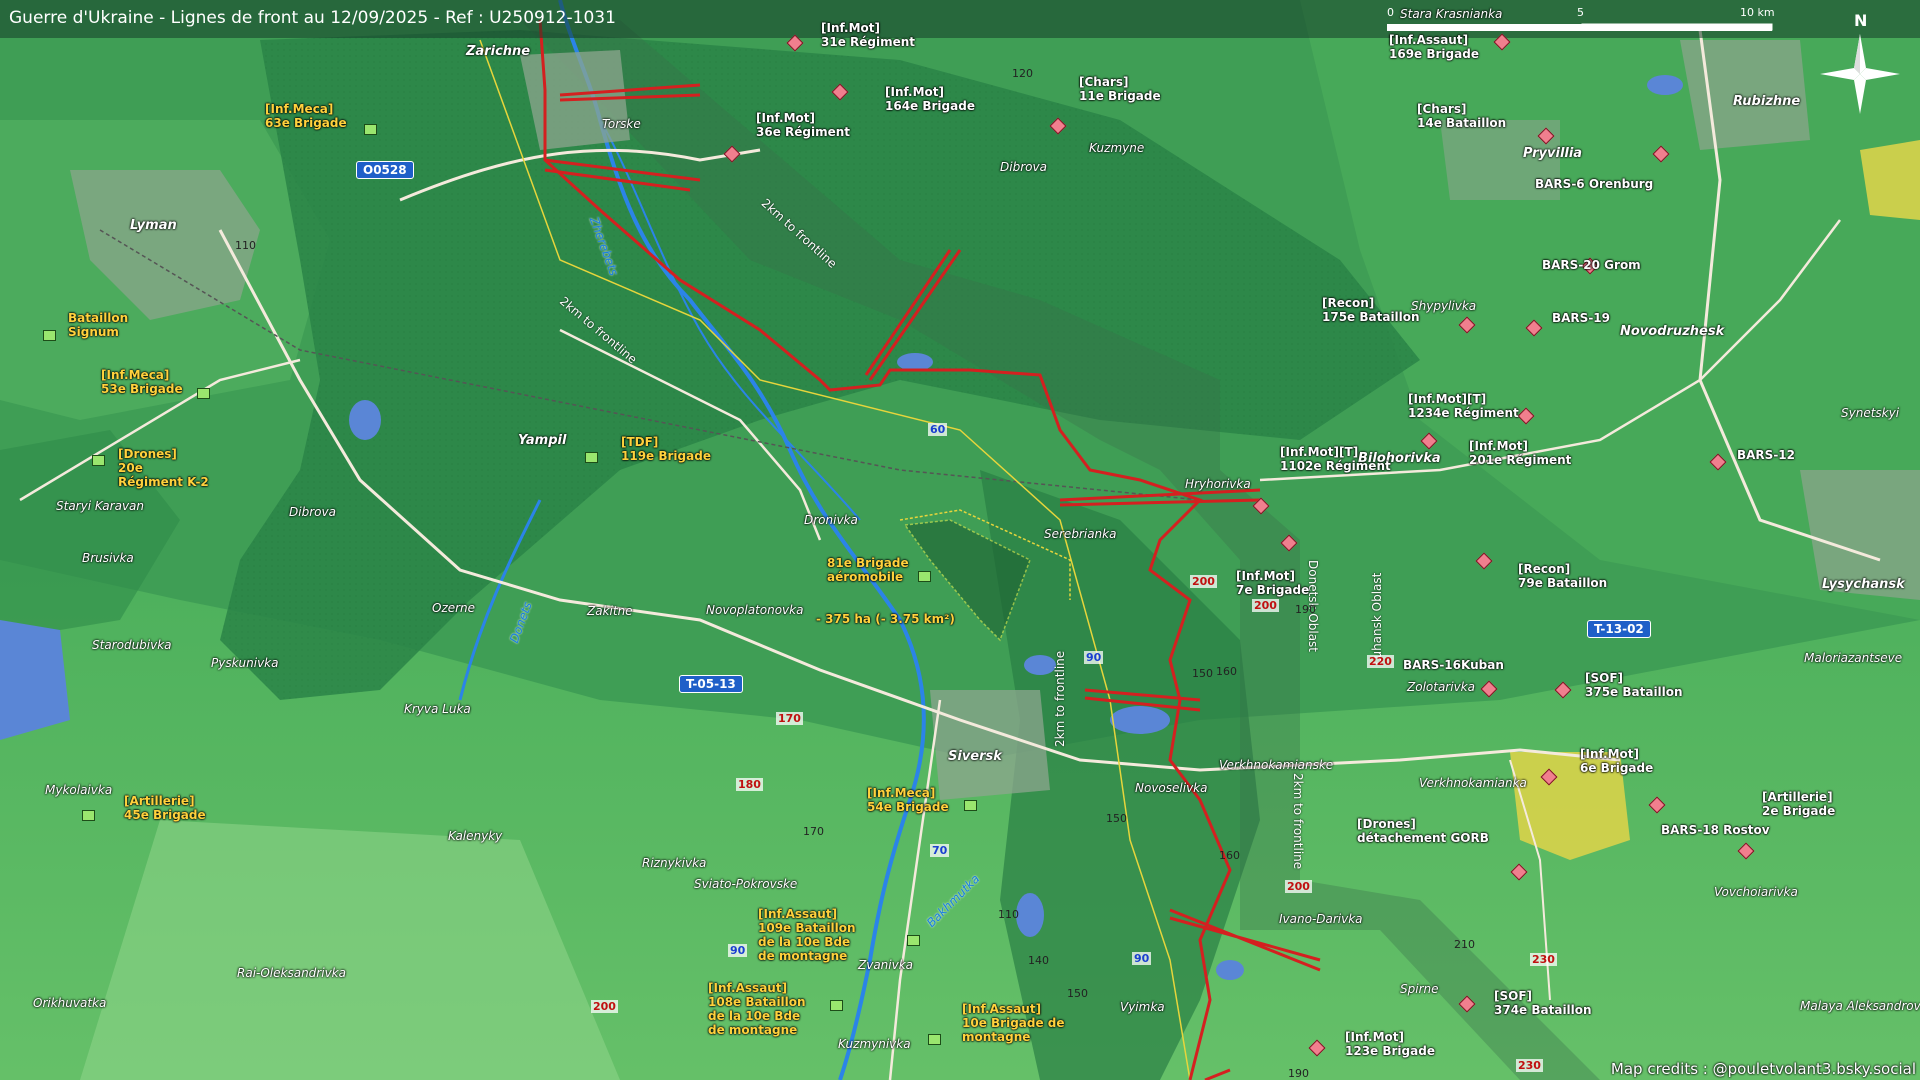 This screenshot has height=1080, width=1920. I want to click on elevation-label: 190, so click(1298, 1073).